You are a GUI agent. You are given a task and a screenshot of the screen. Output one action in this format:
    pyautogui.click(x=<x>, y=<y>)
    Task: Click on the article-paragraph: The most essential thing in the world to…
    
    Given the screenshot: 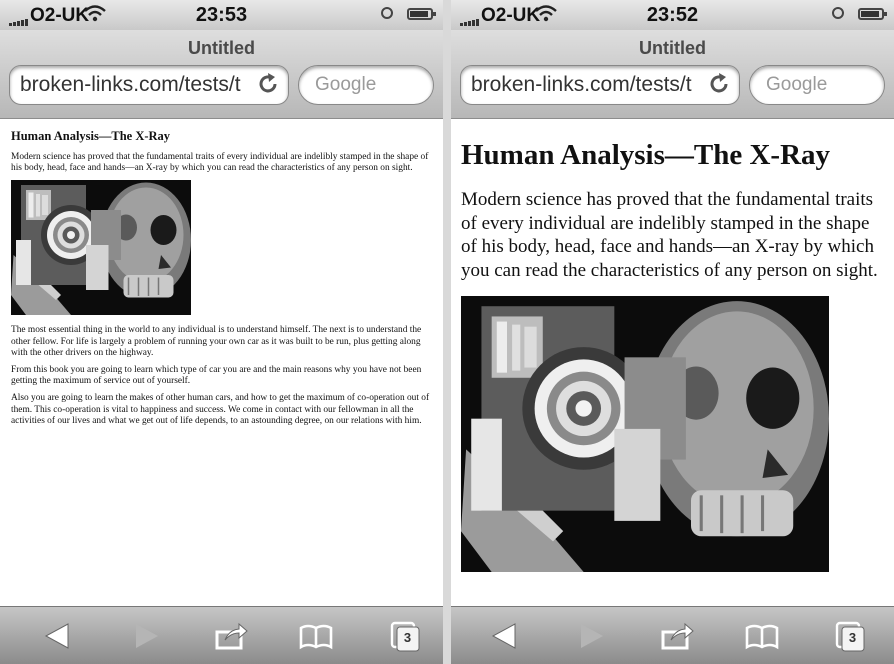 What is the action you would take?
    pyautogui.click(x=216, y=341)
    